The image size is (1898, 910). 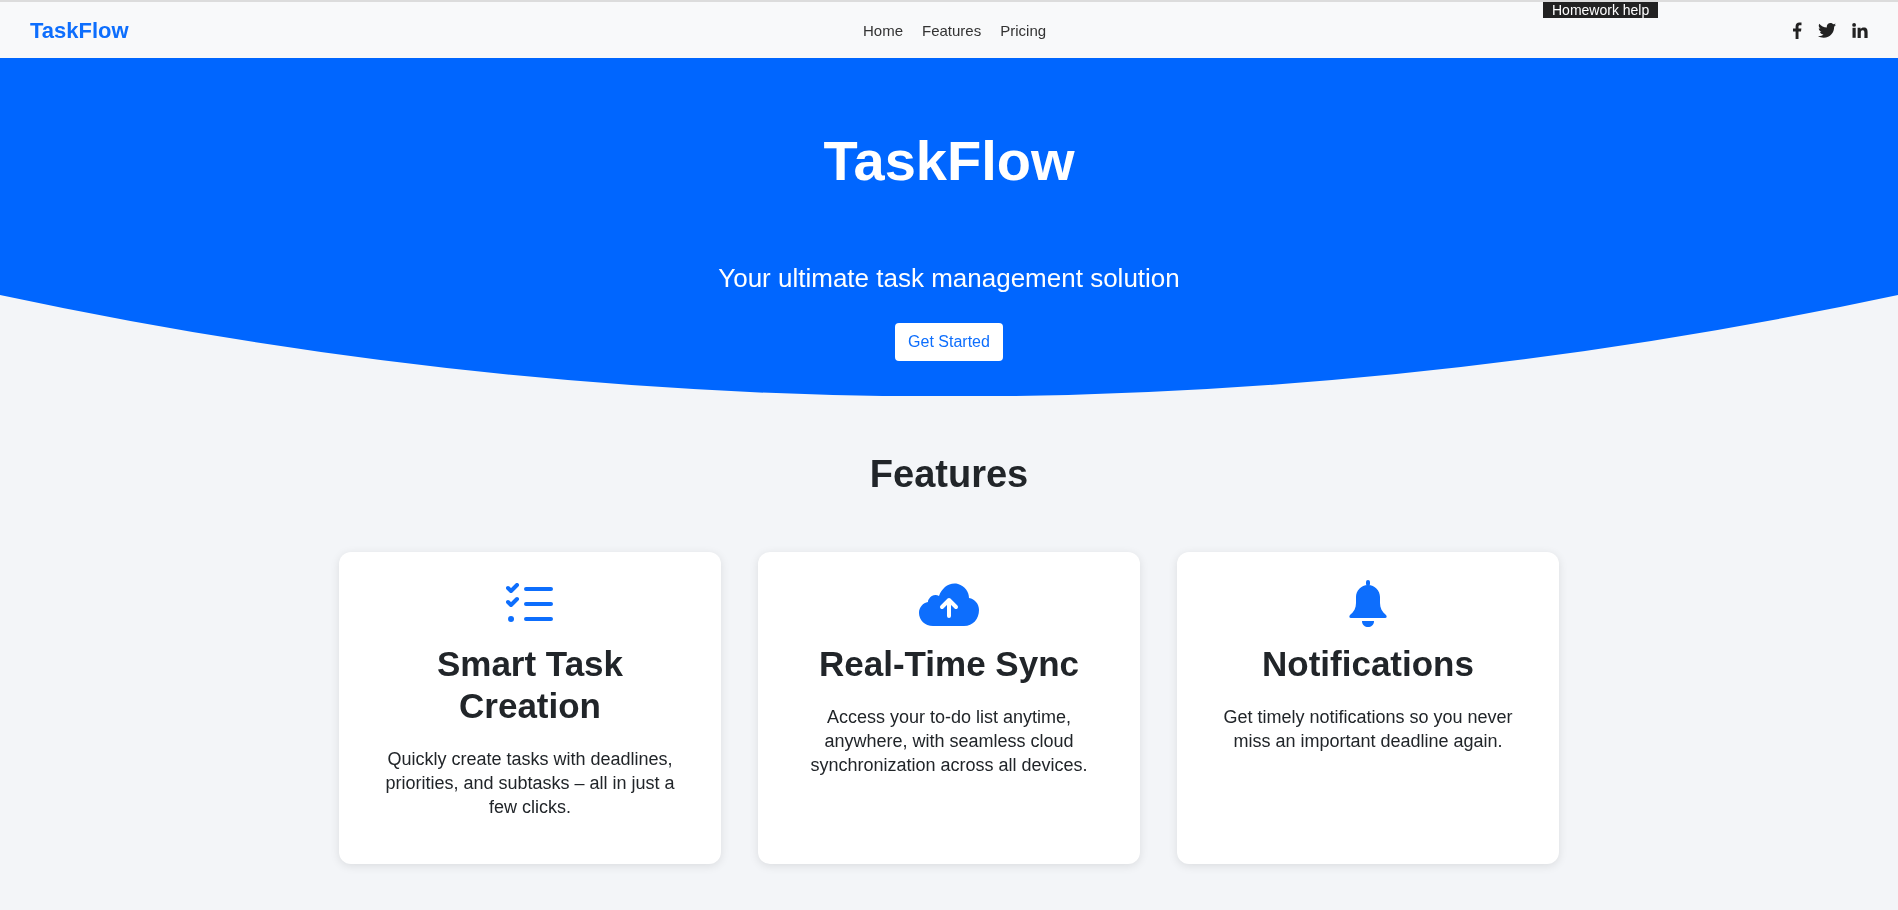 I want to click on card-description: Get timely notifications so you never miss an important deadline again., so click(x=1368, y=729).